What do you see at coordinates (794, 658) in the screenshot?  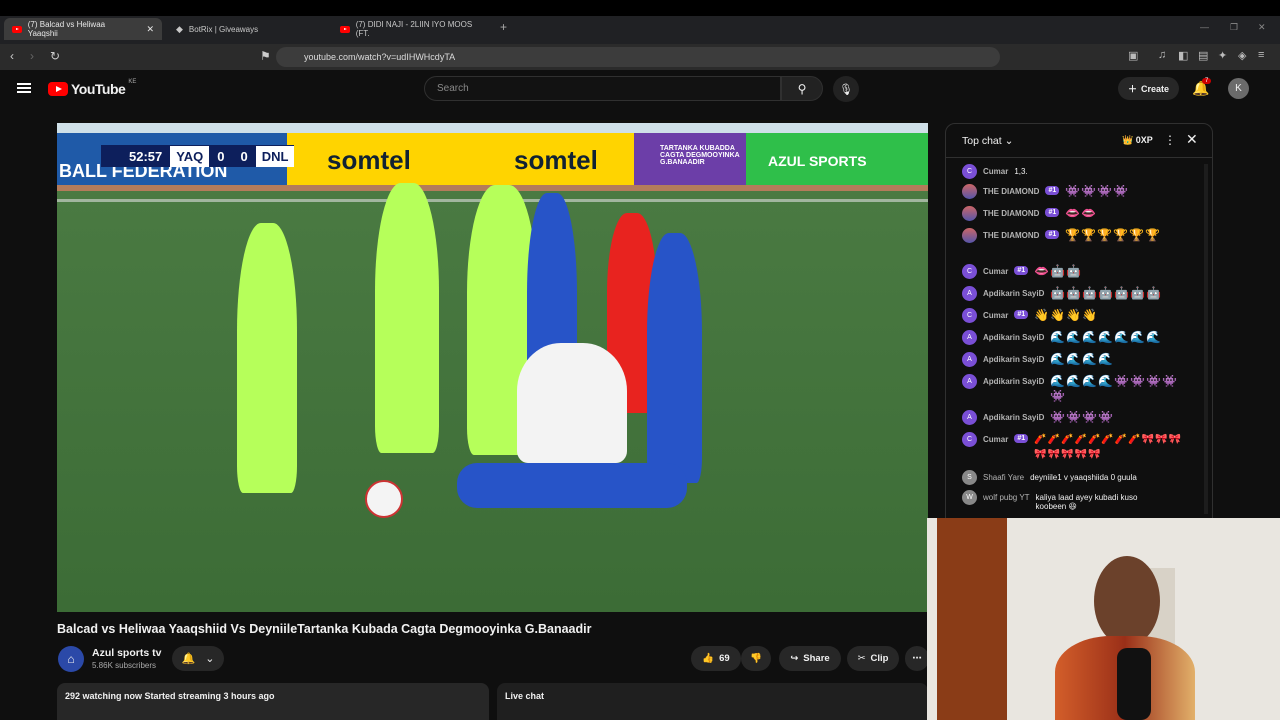 I see `share-icon: ↪` at bounding box center [794, 658].